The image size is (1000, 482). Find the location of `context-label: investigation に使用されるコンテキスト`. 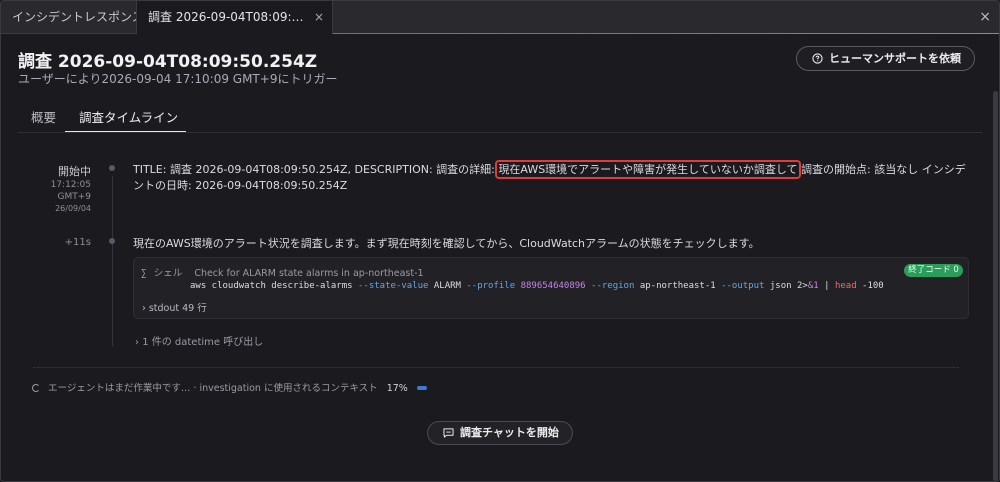

context-label: investigation に使用されるコンテキスト is located at coordinates (288, 388).